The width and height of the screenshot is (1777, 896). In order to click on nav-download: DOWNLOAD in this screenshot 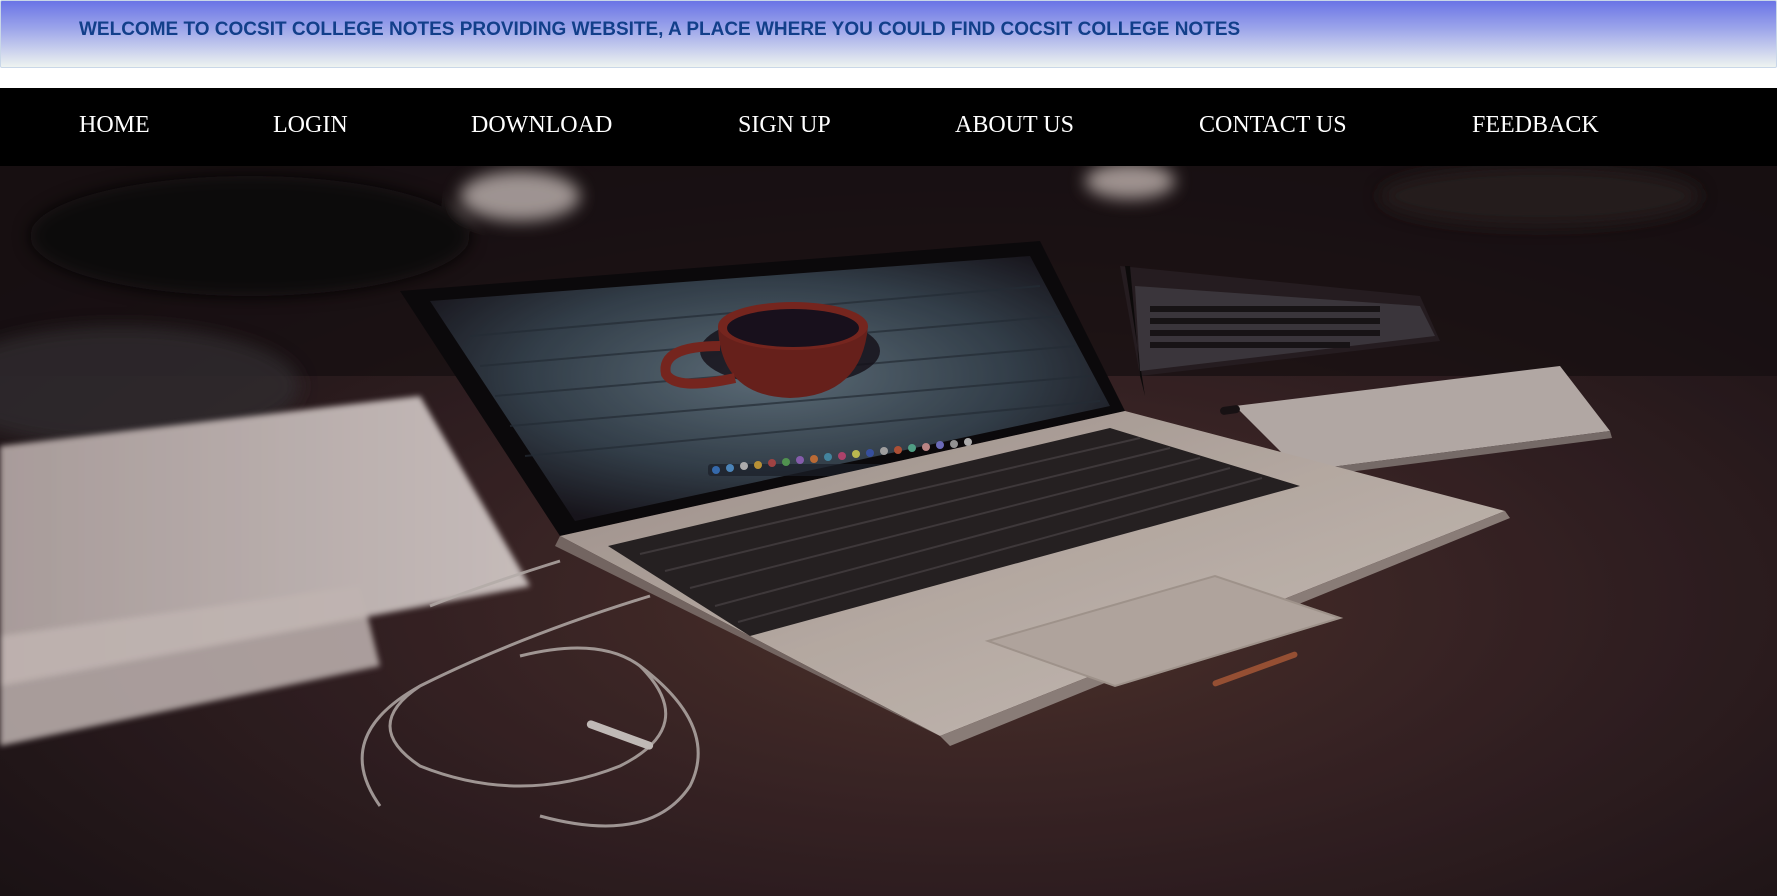, I will do `click(541, 125)`.